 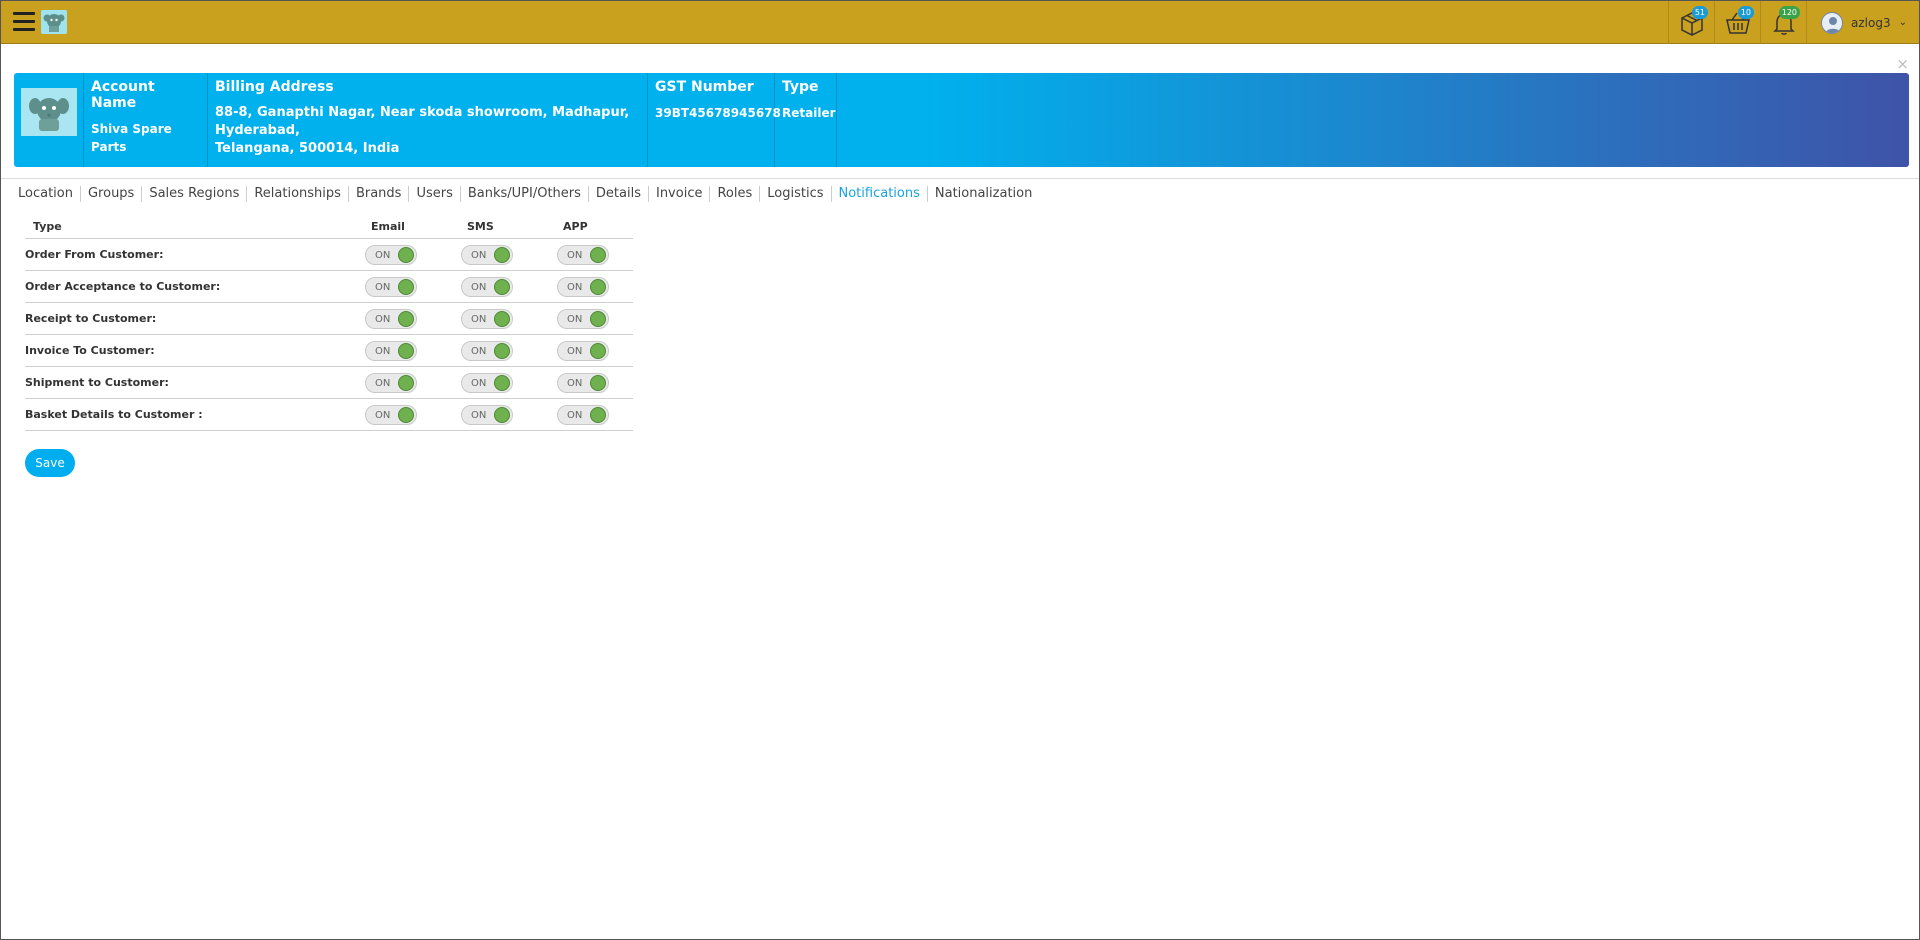 What do you see at coordinates (1902, 64) in the screenshot?
I see `close-icon: ×` at bounding box center [1902, 64].